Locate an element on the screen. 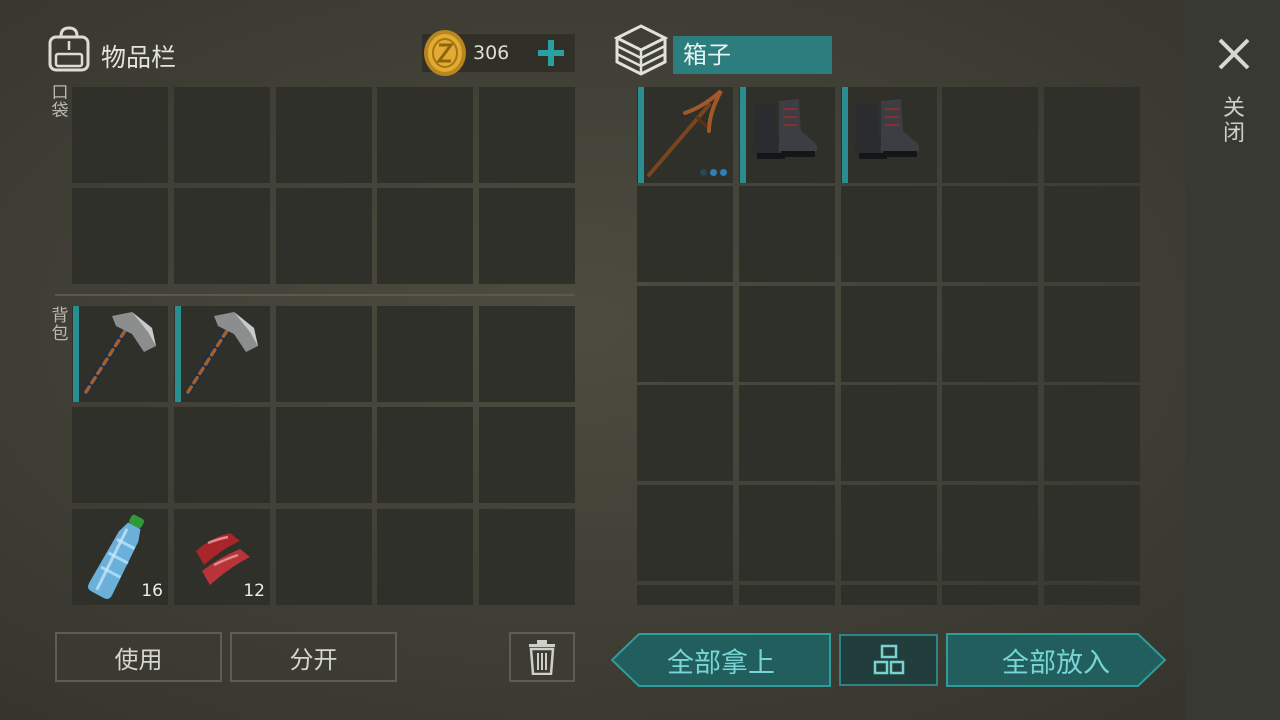 Image resolution: width=1280 pixels, height=720 pixels. grid-sort-icon is located at coordinates (888, 659).